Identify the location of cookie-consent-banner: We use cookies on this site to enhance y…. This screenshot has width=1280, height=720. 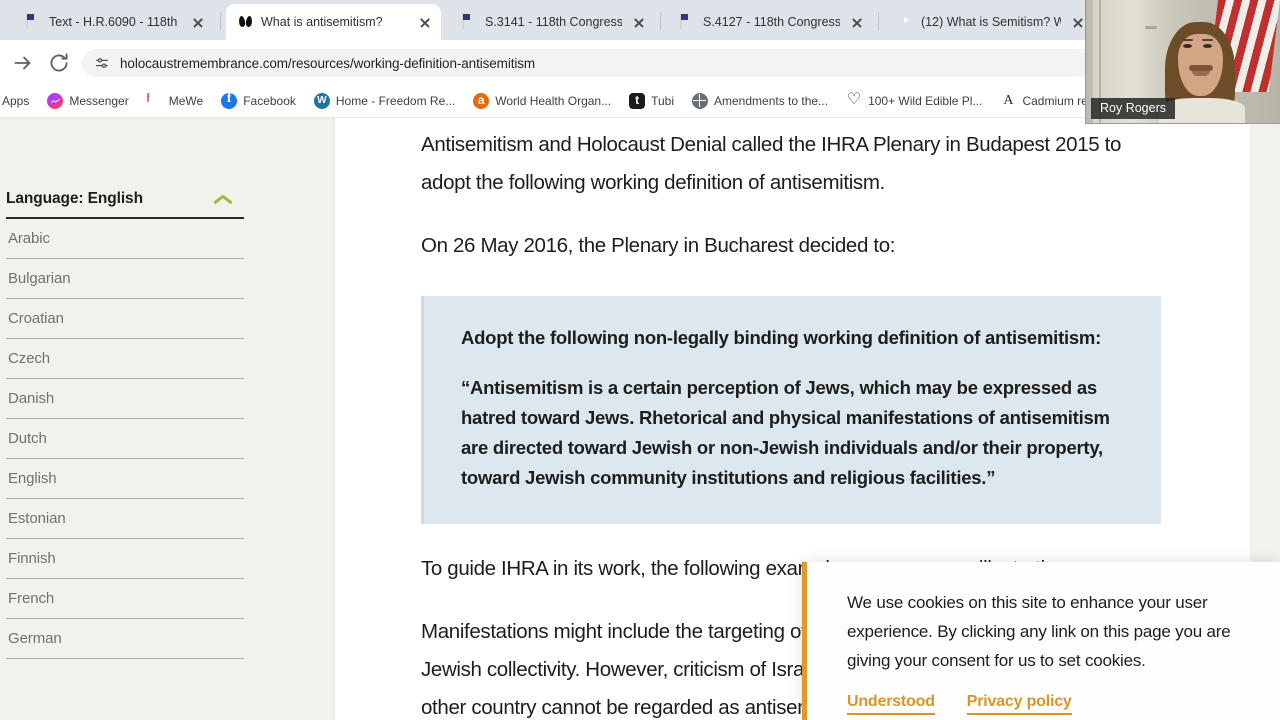
(1041, 641).